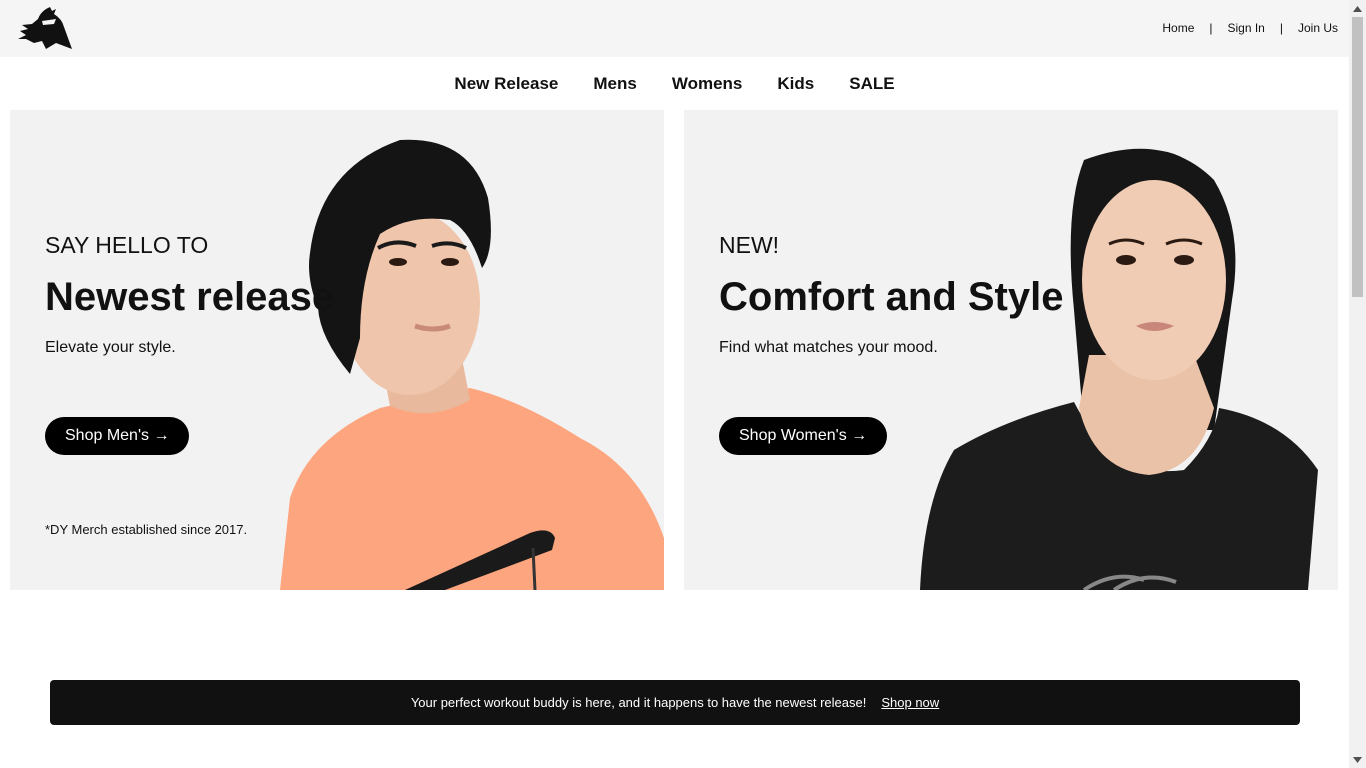 Image resolution: width=1366 pixels, height=768 pixels. I want to click on vertical-scrollbar, so click(1357, 384).